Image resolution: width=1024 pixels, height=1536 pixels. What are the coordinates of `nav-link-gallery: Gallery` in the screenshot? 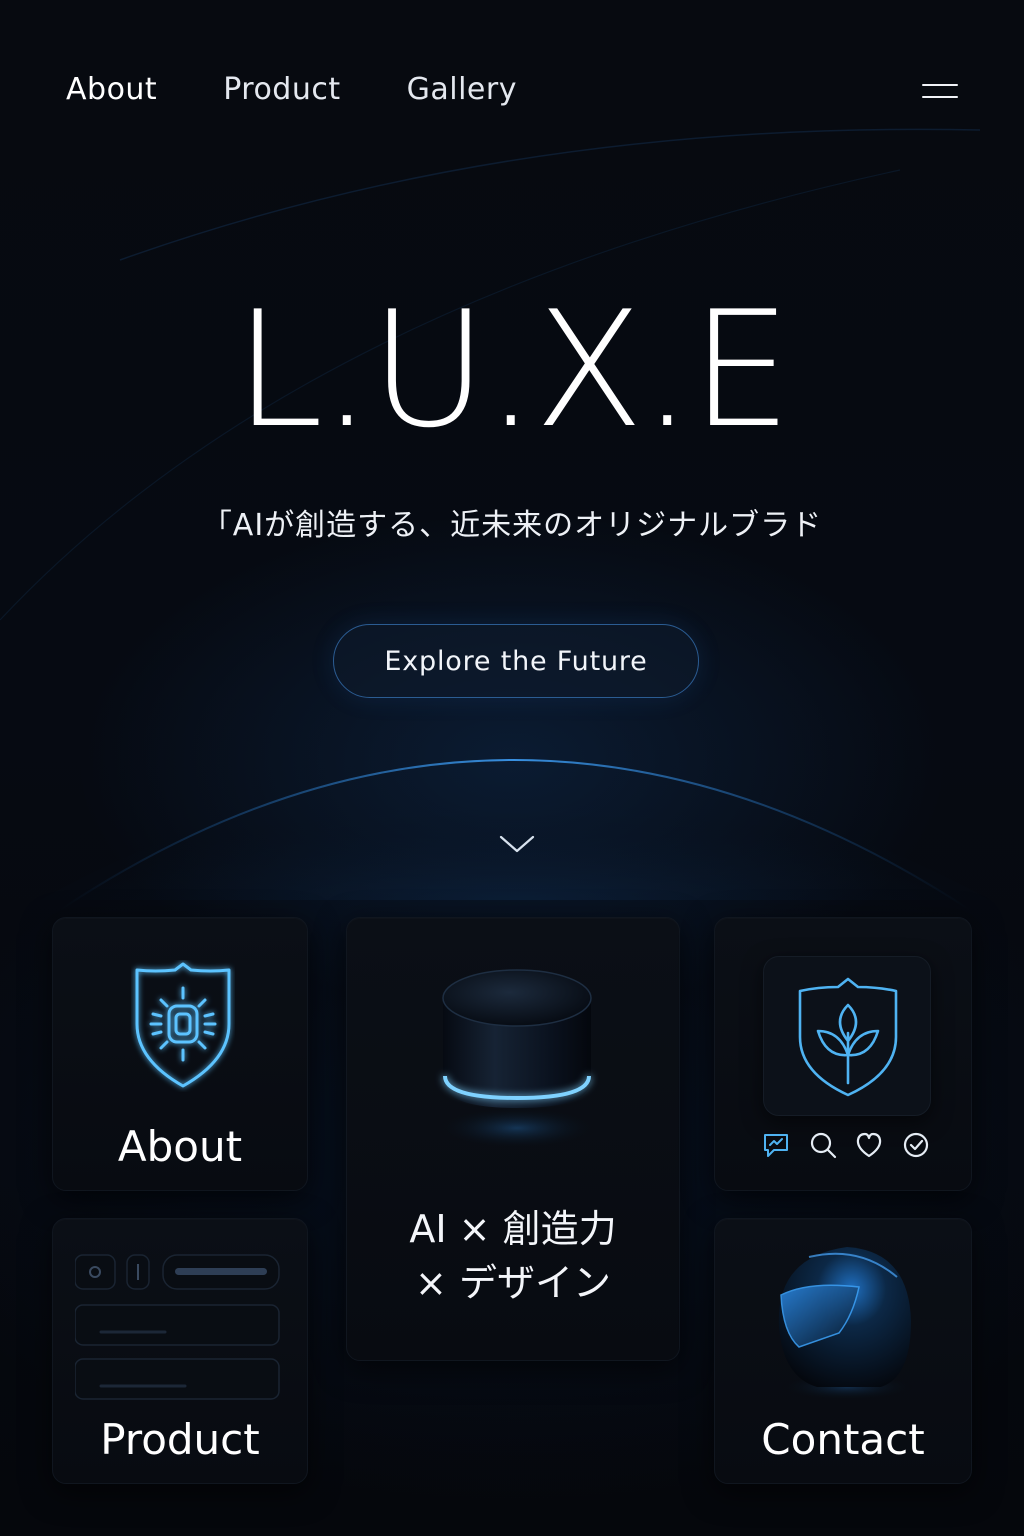 It's located at (462, 89).